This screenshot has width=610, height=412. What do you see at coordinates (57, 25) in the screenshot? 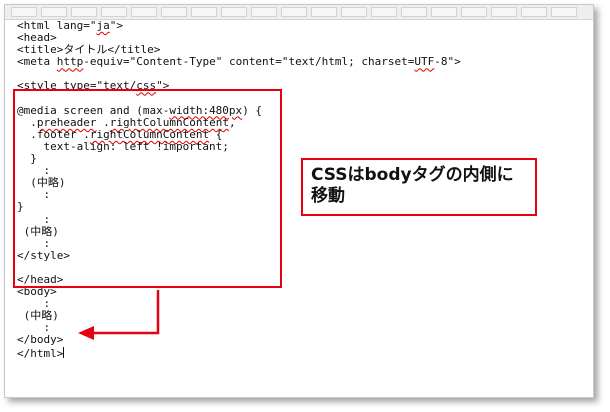
I see `code-token: <html lang="` at bounding box center [57, 25].